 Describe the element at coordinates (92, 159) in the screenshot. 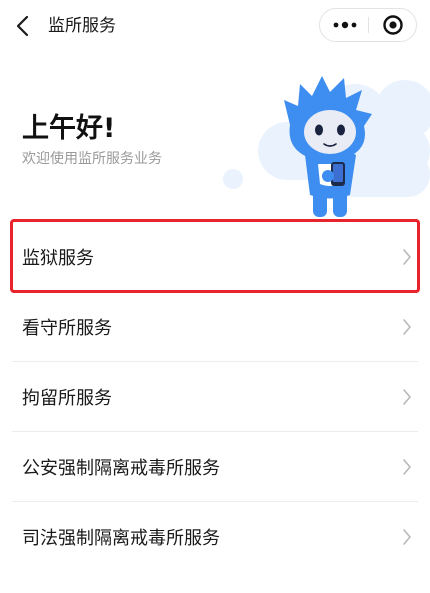

I see `welcome-subtitle: 欢迎使用监所服务业务` at that location.